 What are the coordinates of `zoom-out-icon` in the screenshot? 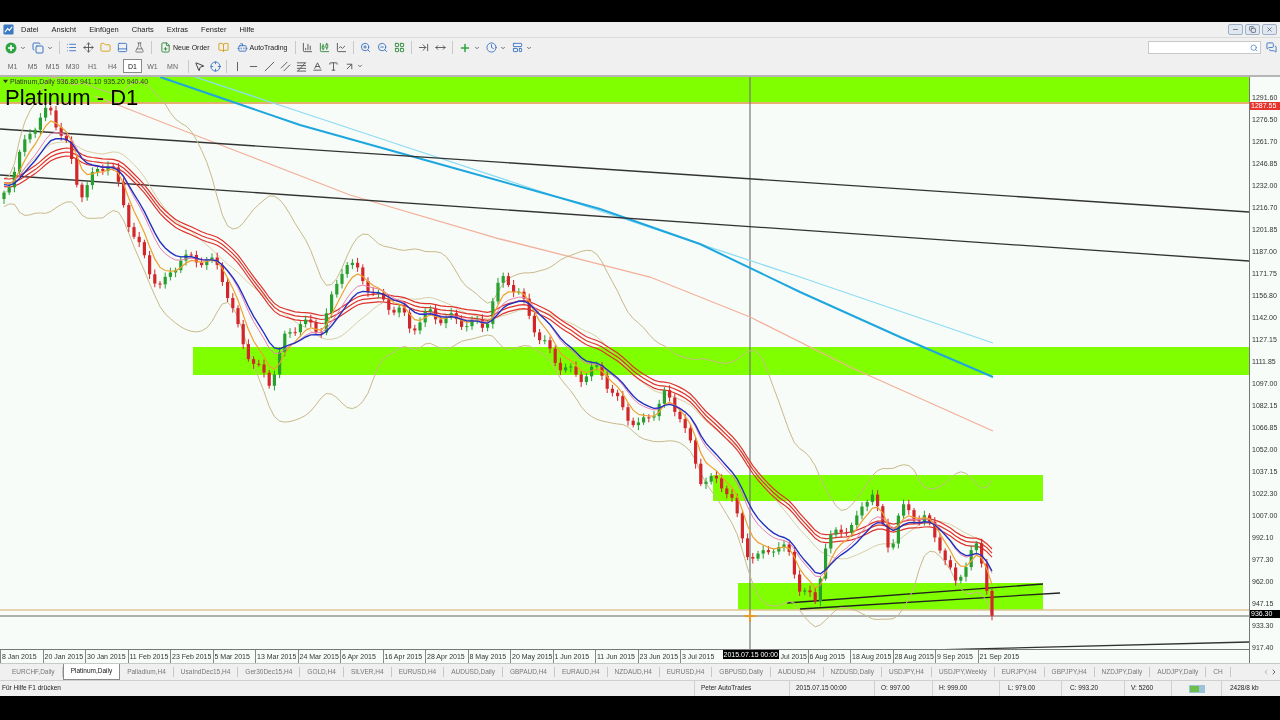 It's located at (383, 47).